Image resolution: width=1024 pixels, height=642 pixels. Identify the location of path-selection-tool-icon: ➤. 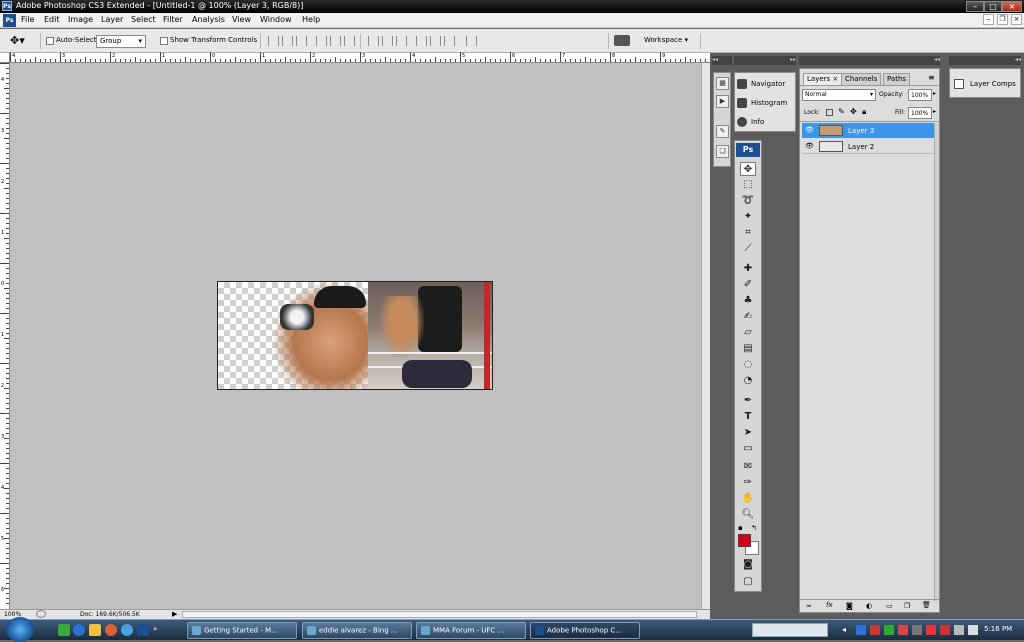
(748, 433).